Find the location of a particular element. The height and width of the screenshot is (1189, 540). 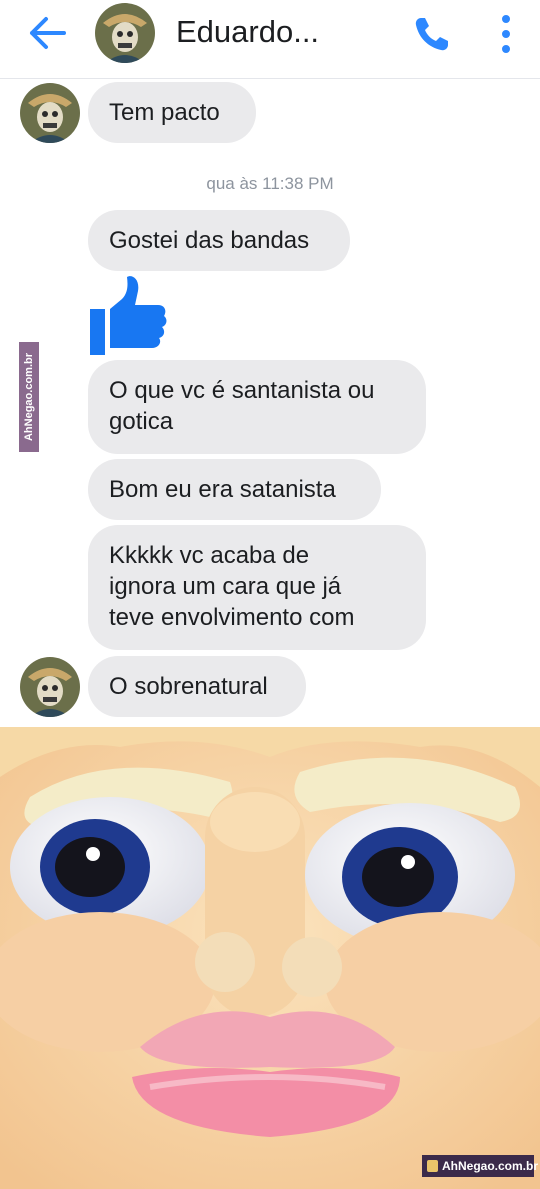

message-text: Bom eu era satanista is located at coordinates (222, 489).